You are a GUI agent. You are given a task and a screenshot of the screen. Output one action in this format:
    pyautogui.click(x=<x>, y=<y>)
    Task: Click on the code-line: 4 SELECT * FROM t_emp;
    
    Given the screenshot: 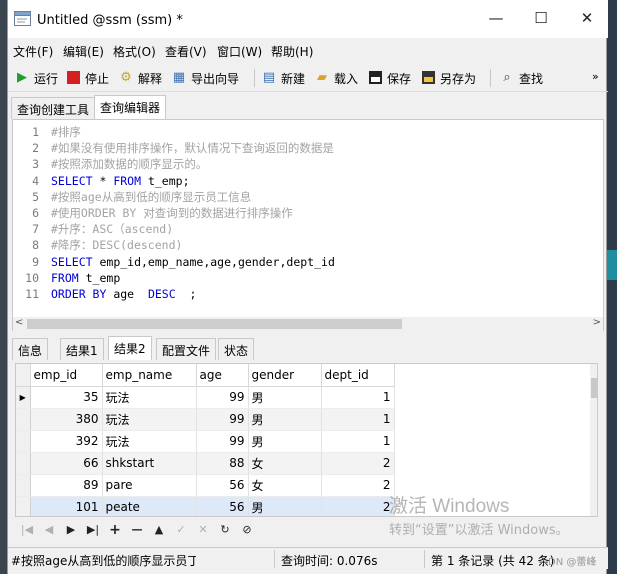 What is the action you would take?
    pyautogui.click(x=174, y=181)
    